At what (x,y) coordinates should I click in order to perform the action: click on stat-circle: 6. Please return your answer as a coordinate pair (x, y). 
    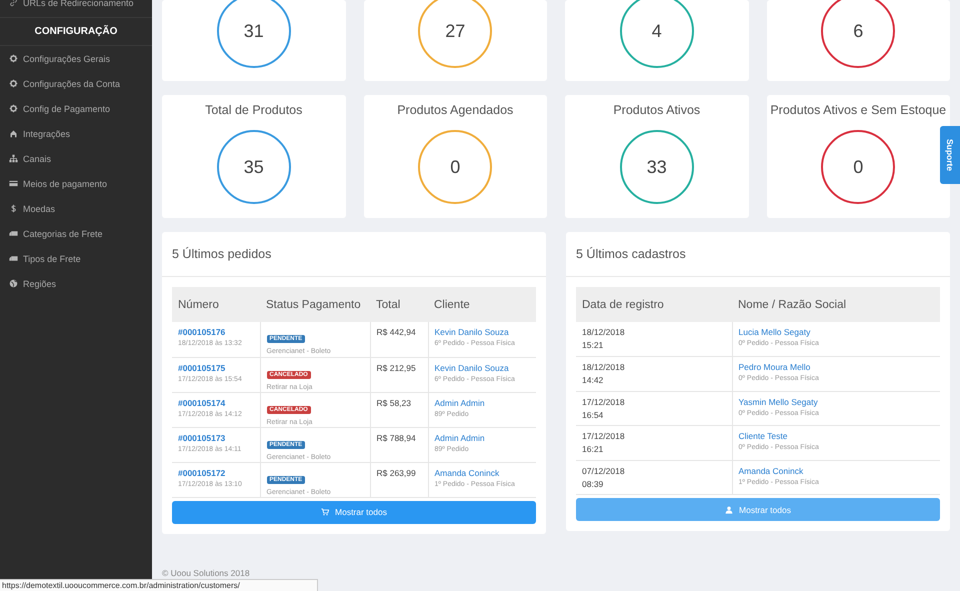
    Looking at the image, I should click on (858, 34).